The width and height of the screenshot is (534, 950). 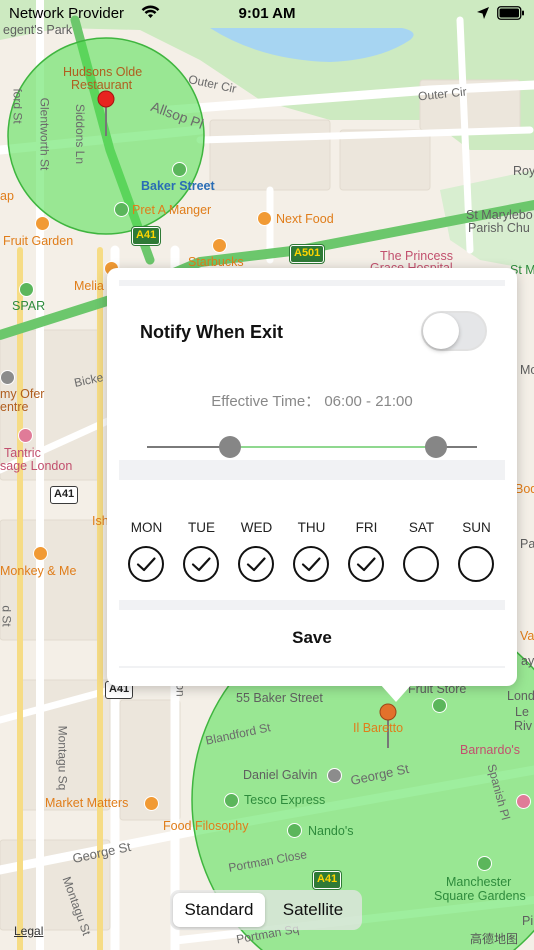 What do you see at coordinates (523, 171) in the screenshot?
I see `map-label: Roy` at bounding box center [523, 171].